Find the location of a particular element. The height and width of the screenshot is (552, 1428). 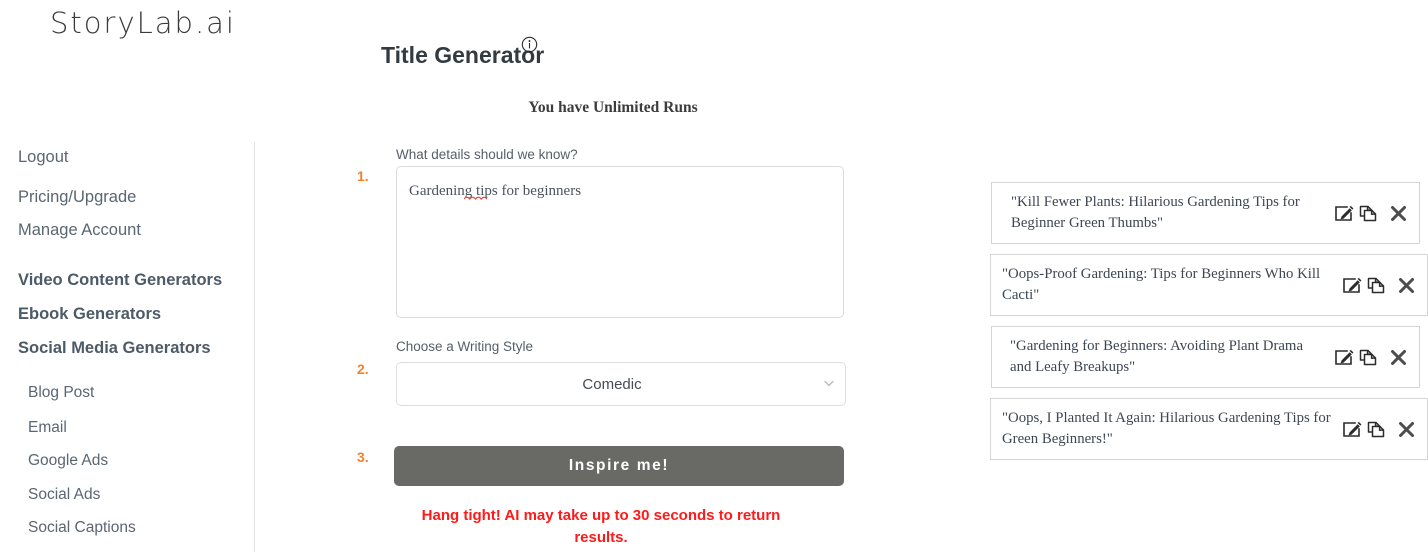

inspire-me-button: Inspire me! is located at coordinates (619, 466).